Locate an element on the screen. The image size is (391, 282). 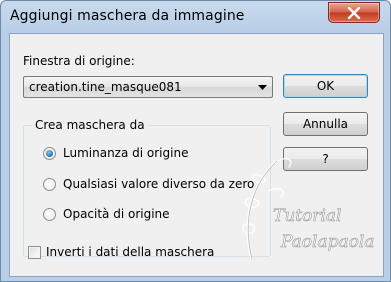
watermark-logo: Tutorial Paolapaola is located at coordinates (308, 208).